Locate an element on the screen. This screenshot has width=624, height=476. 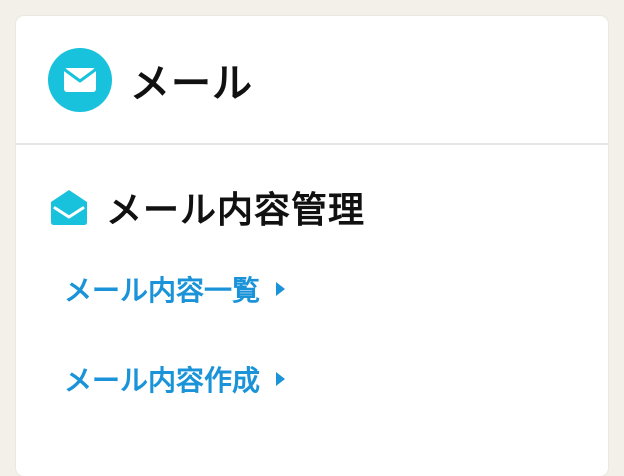
mail-icon is located at coordinates (80, 79).